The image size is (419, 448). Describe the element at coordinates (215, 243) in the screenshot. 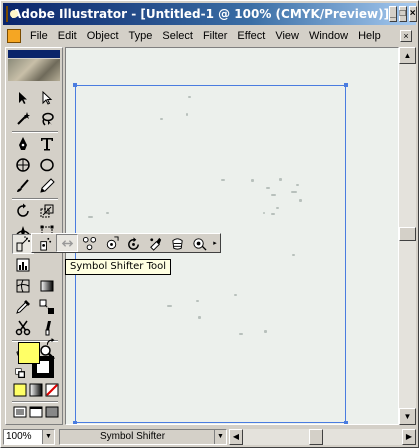

I see `flyout-more-icon: ▸` at that location.